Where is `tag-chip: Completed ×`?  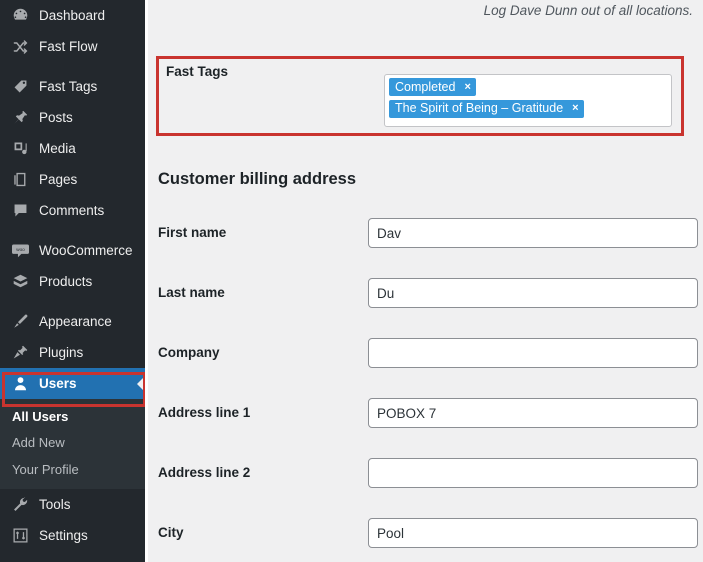 tag-chip: Completed × is located at coordinates (432, 87).